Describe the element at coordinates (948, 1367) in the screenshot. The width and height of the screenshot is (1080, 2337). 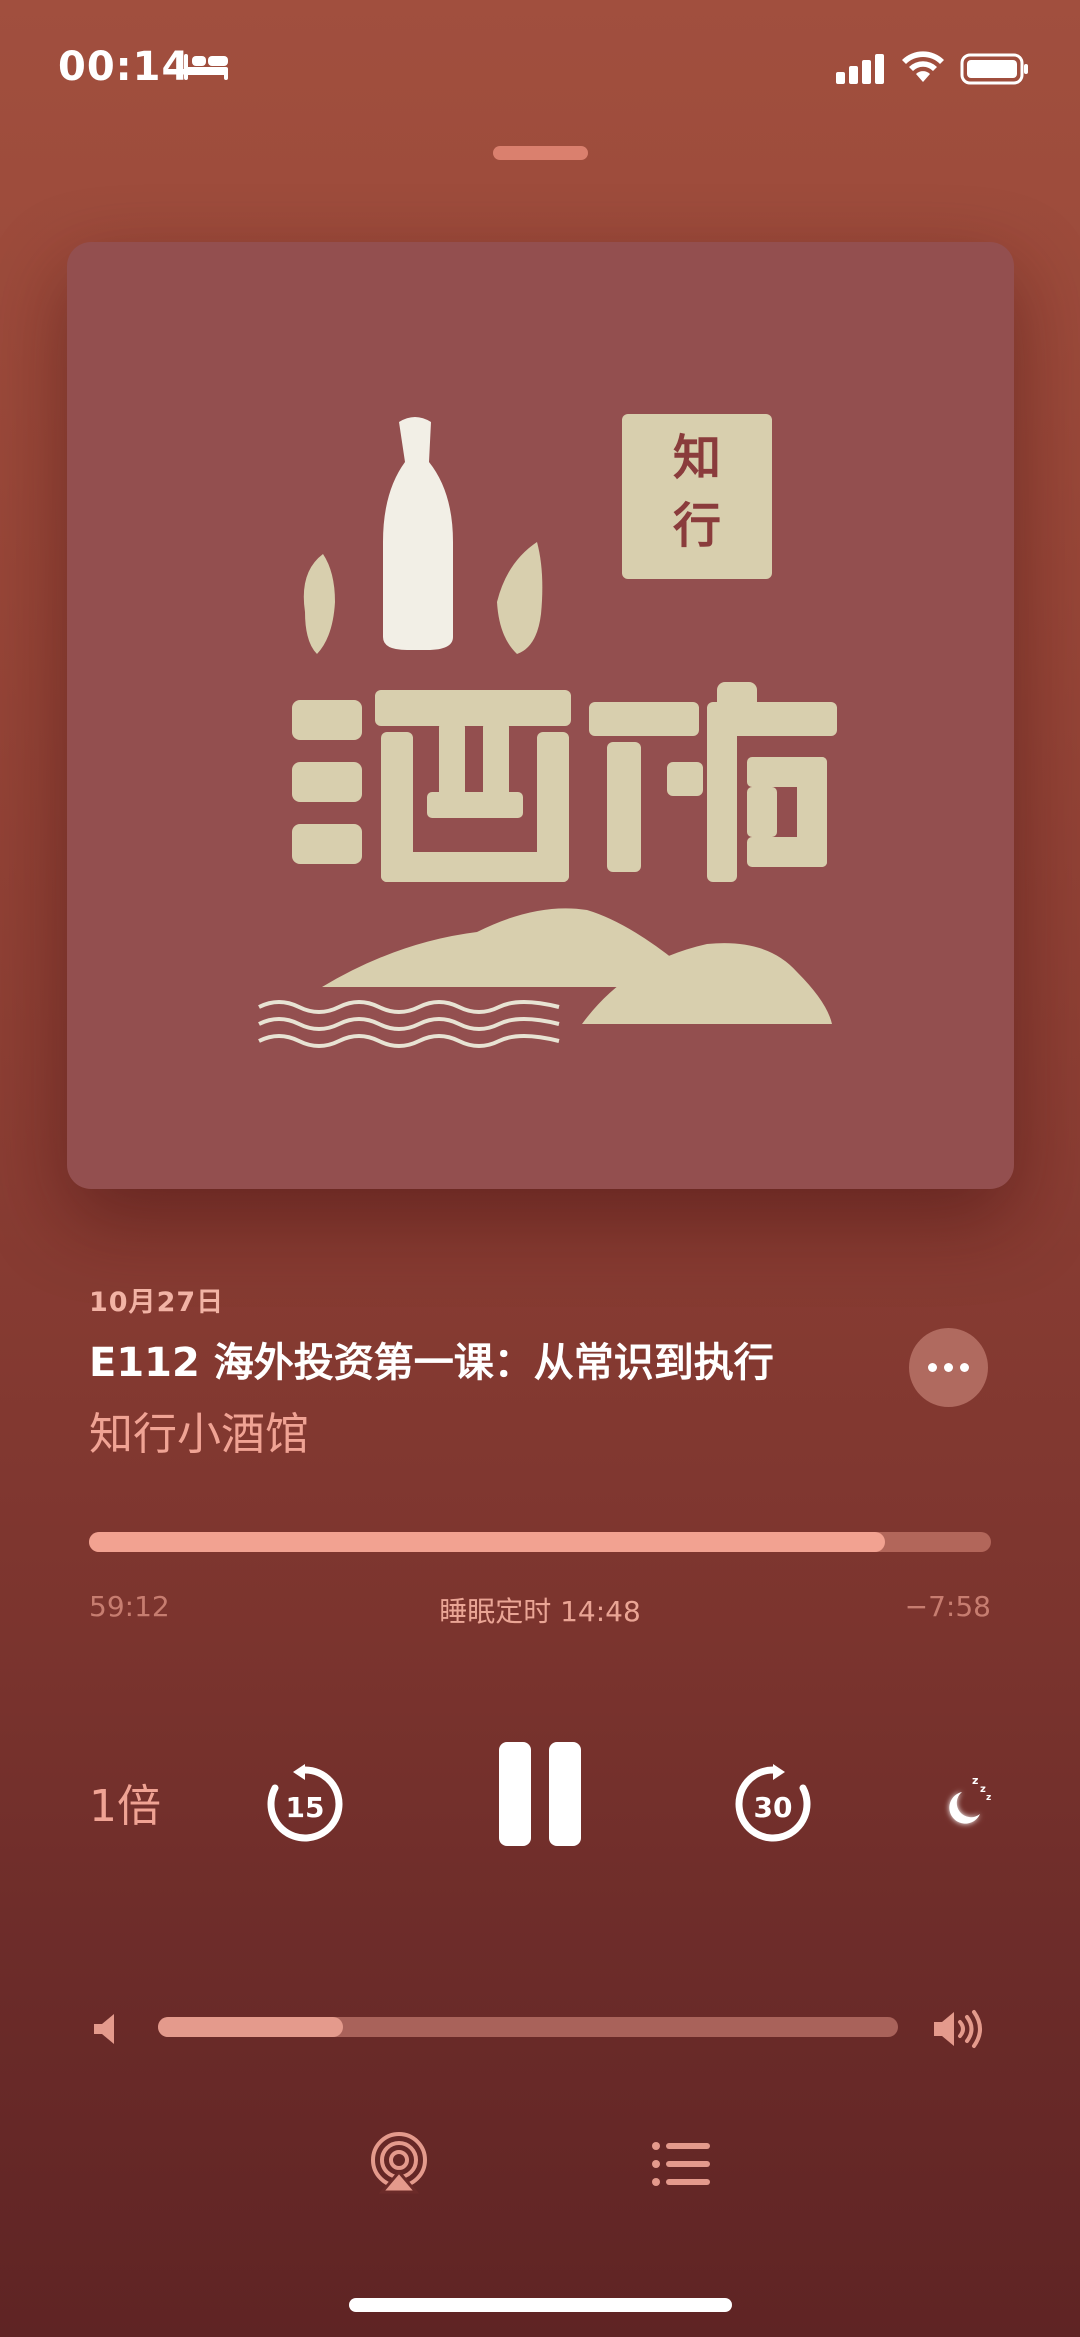
I see `more-options-button` at that location.